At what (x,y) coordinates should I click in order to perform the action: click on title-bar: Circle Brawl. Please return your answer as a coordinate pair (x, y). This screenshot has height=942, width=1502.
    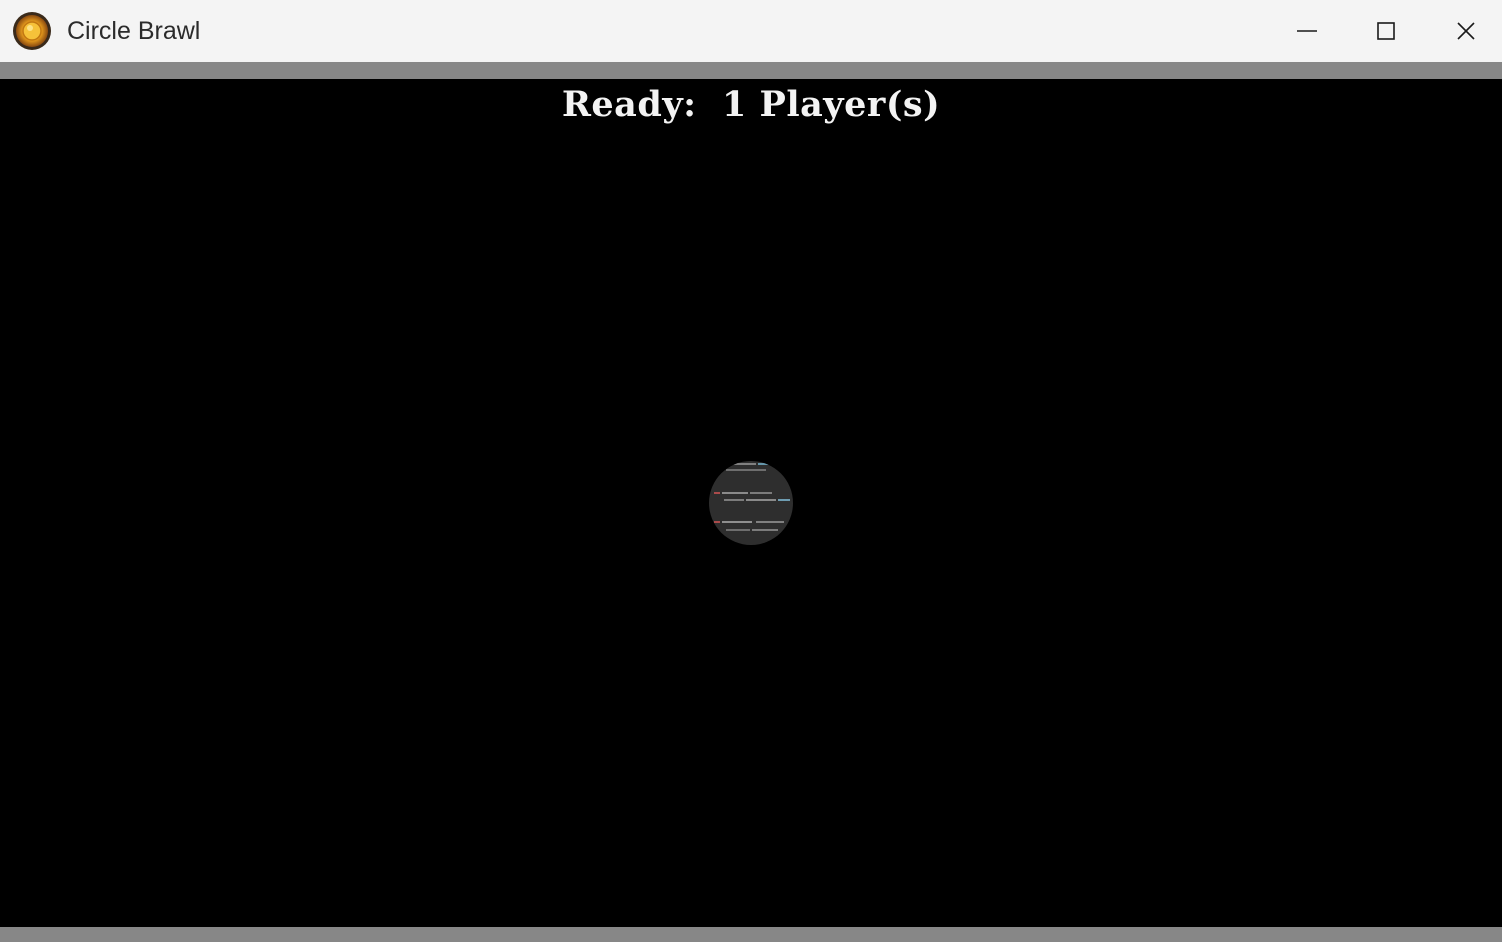
    Looking at the image, I should click on (751, 31).